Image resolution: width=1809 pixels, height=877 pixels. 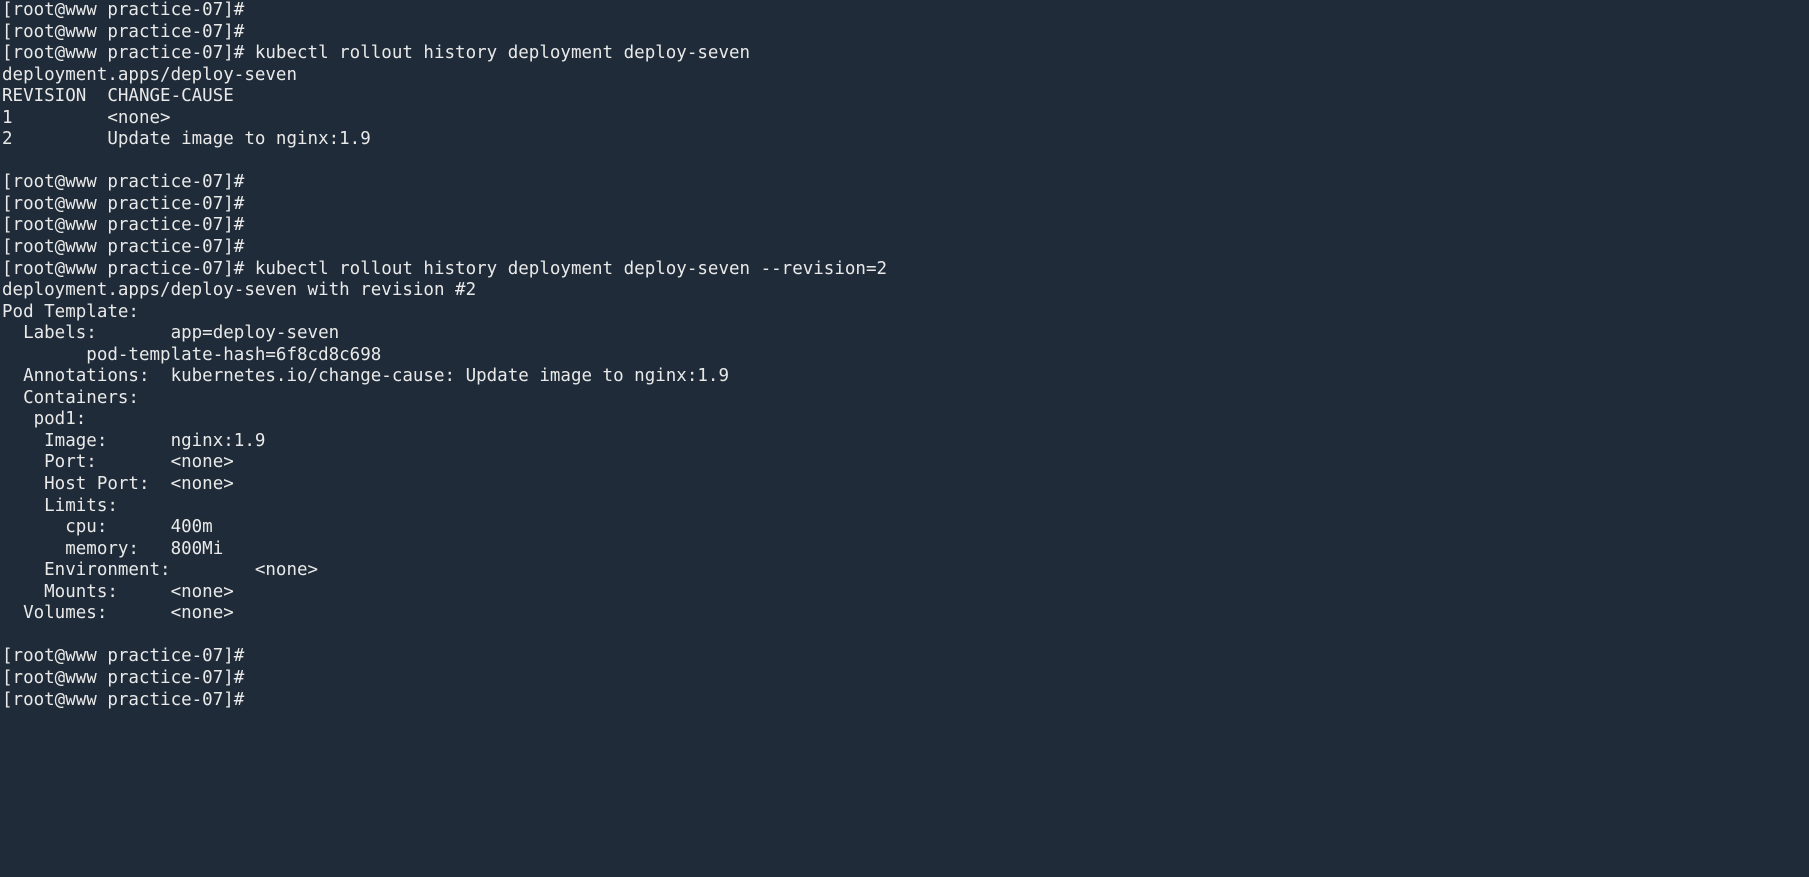 I want to click on terminal-line: cpu: 400m, so click(x=107, y=527).